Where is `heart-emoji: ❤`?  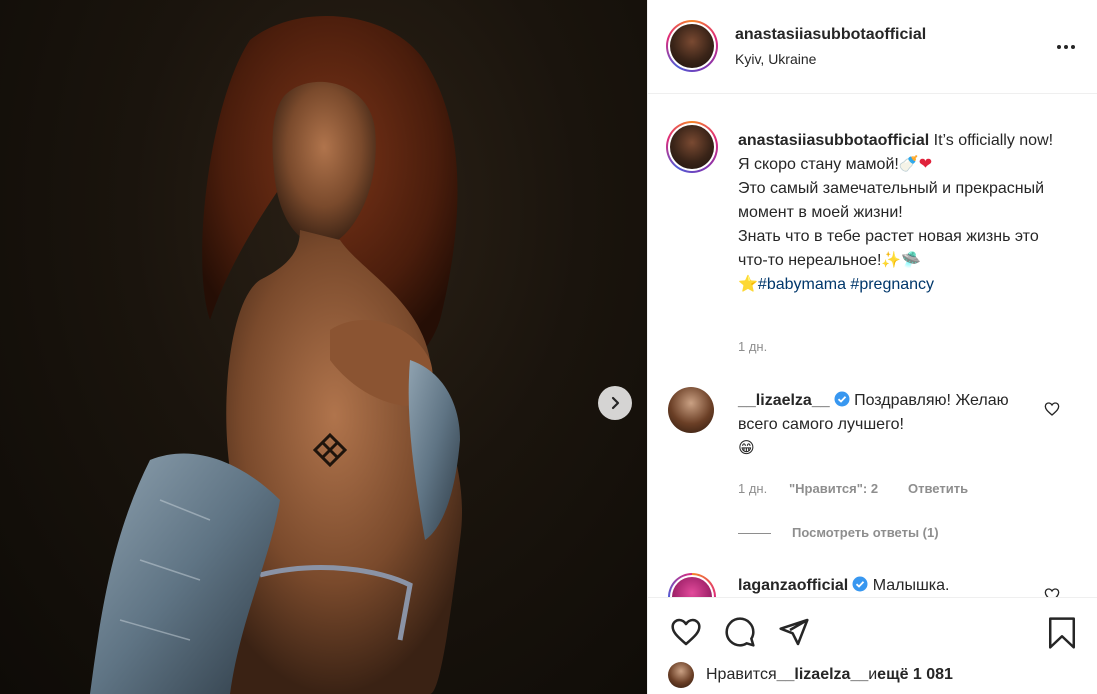
heart-emoji: ❤ is located at coordinates (925, 164).